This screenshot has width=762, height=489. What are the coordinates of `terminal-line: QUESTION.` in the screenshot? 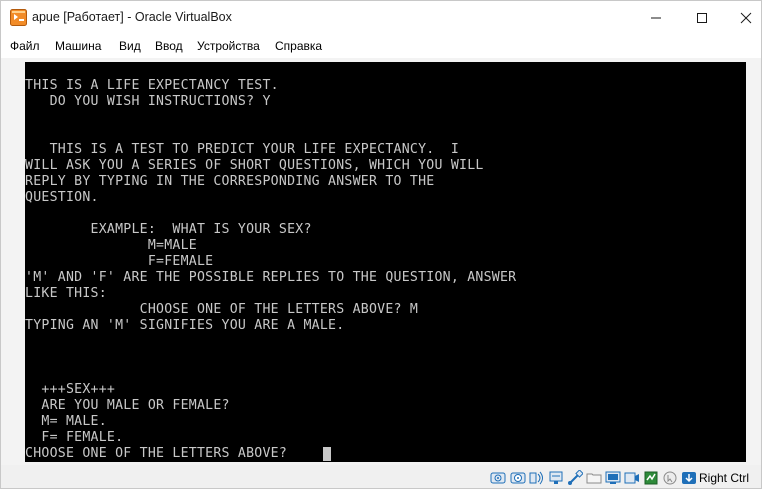 It's located at (62, 197).